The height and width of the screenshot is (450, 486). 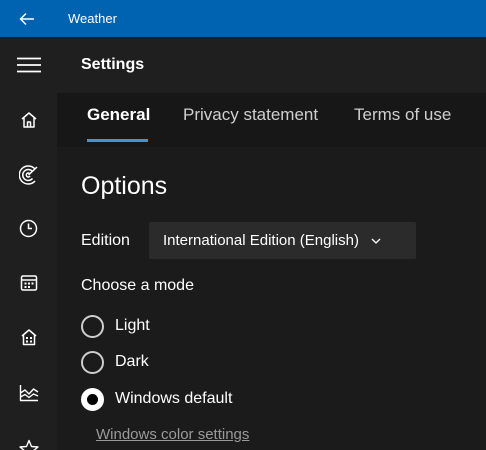 I want to click on nav-maps, so click(x=28, y=175).